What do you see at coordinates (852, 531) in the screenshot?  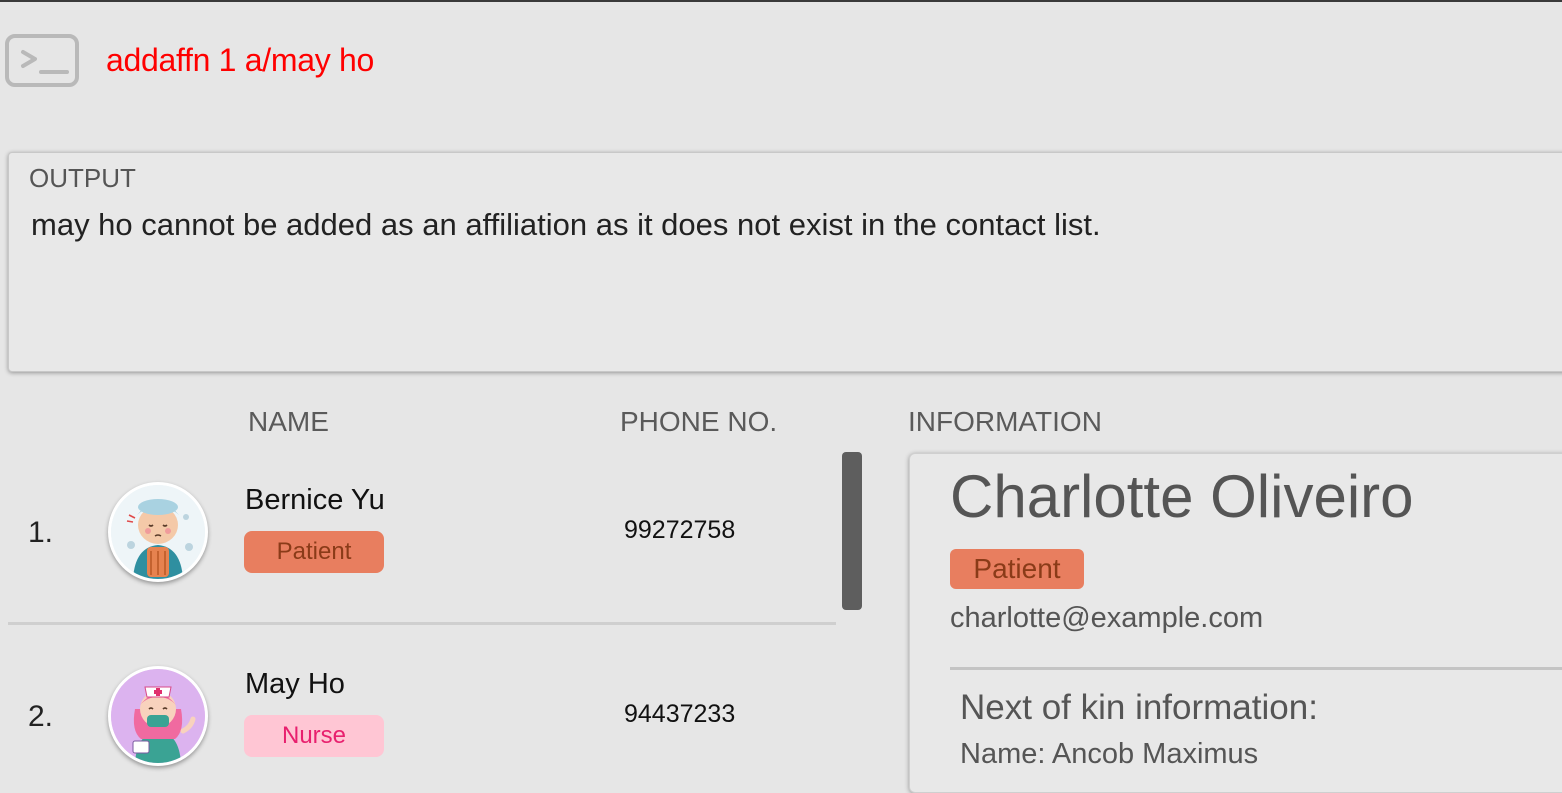 I see `list-scrollbar` at bounding box center [852, 531].